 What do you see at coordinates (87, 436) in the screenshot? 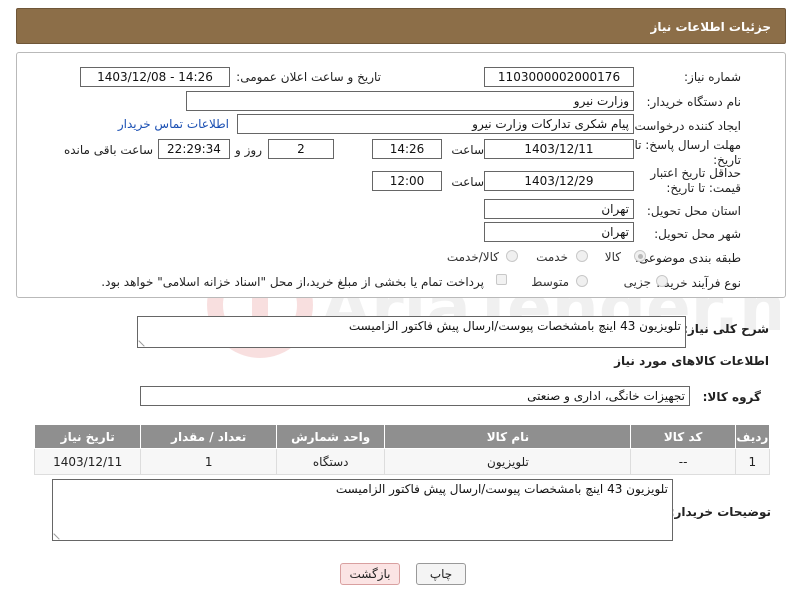
I see `col-header-need-date: تاریخ نیاز` at bounding box center [87, 436].